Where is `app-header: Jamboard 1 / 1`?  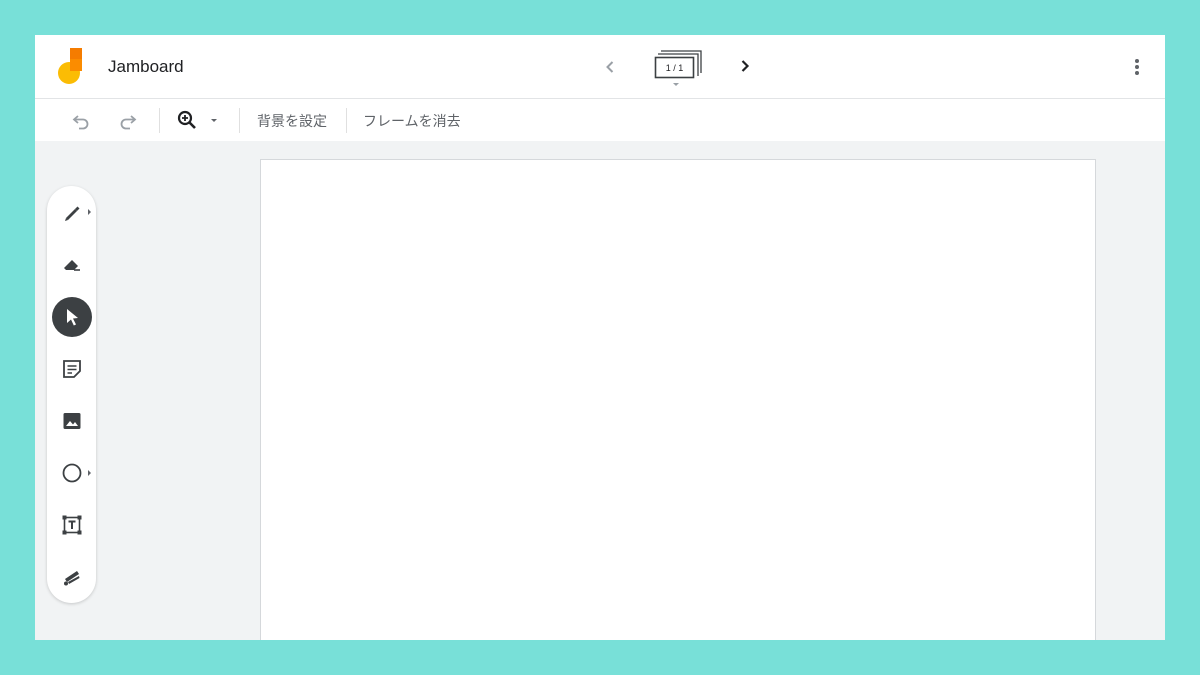 app-header: Jamboard 1 / 1 is located at coordinates (600, 67).